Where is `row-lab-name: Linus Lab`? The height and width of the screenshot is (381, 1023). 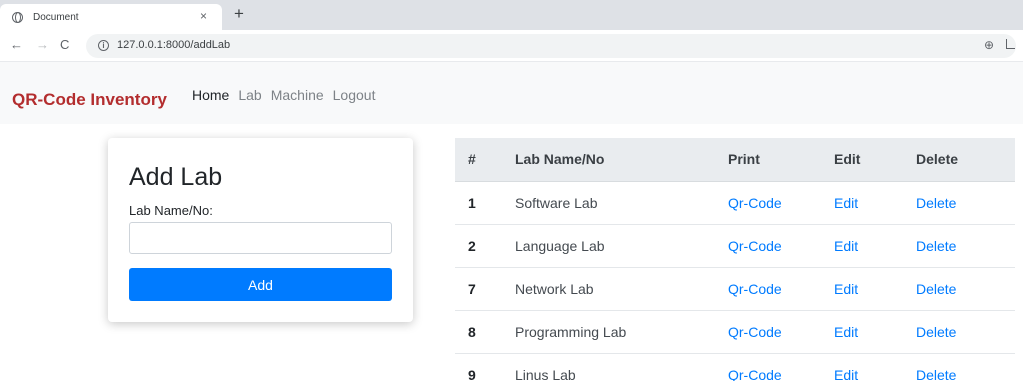
row-lab-name: Linus Lab is located at coordinates (621, 367).